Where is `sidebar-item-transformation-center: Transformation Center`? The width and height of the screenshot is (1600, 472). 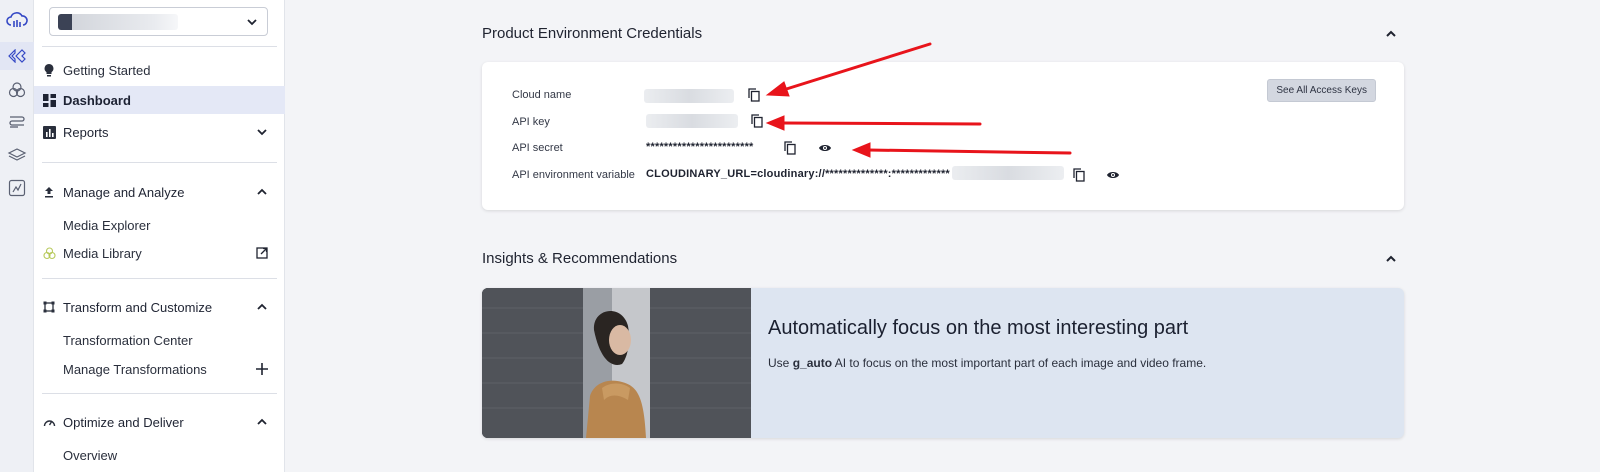
sidebar-item-transformation-center: Transformation Center is located at coordinates (159, 340).